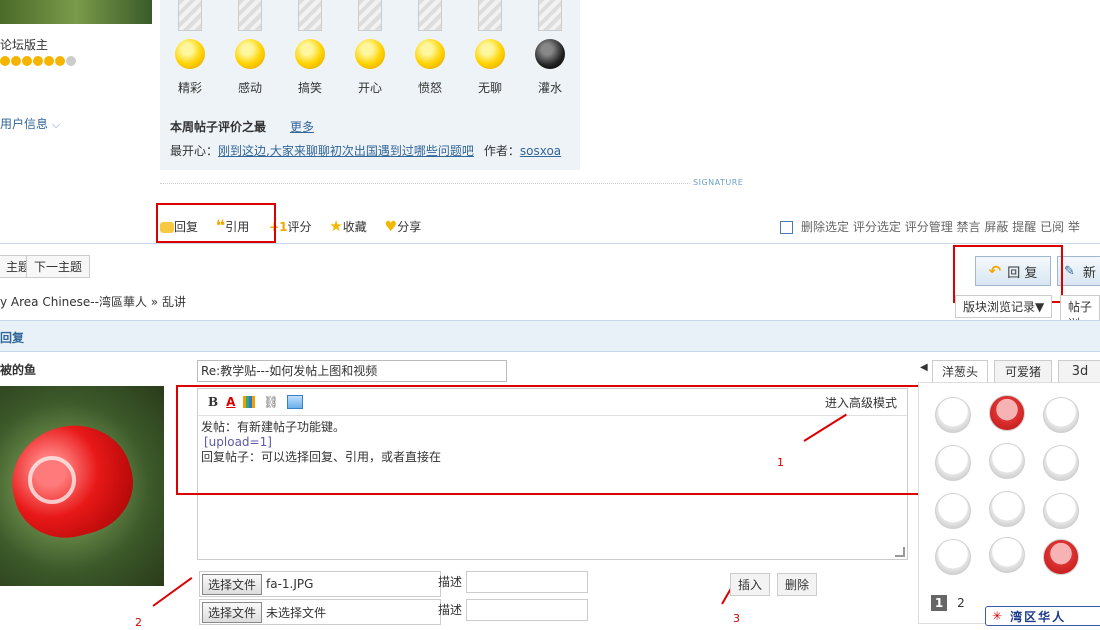 The height and width of the screenshot is (630, 1100). What do you see at coordinates (232, 584) in the screenshot?
I see `choose-file-button-1: 选择文件` at bounding box center [232, 584].